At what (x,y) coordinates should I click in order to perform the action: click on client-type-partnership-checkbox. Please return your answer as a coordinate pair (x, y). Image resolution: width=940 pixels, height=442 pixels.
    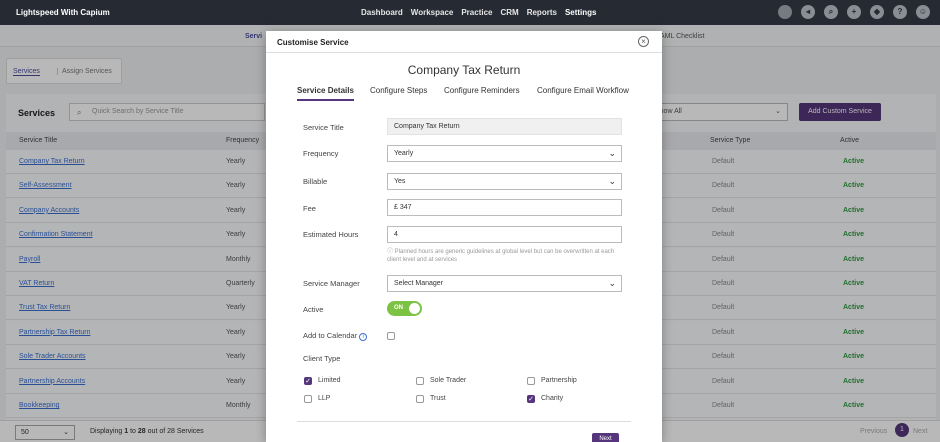
    Looking at the image, I should click on (531, 381).